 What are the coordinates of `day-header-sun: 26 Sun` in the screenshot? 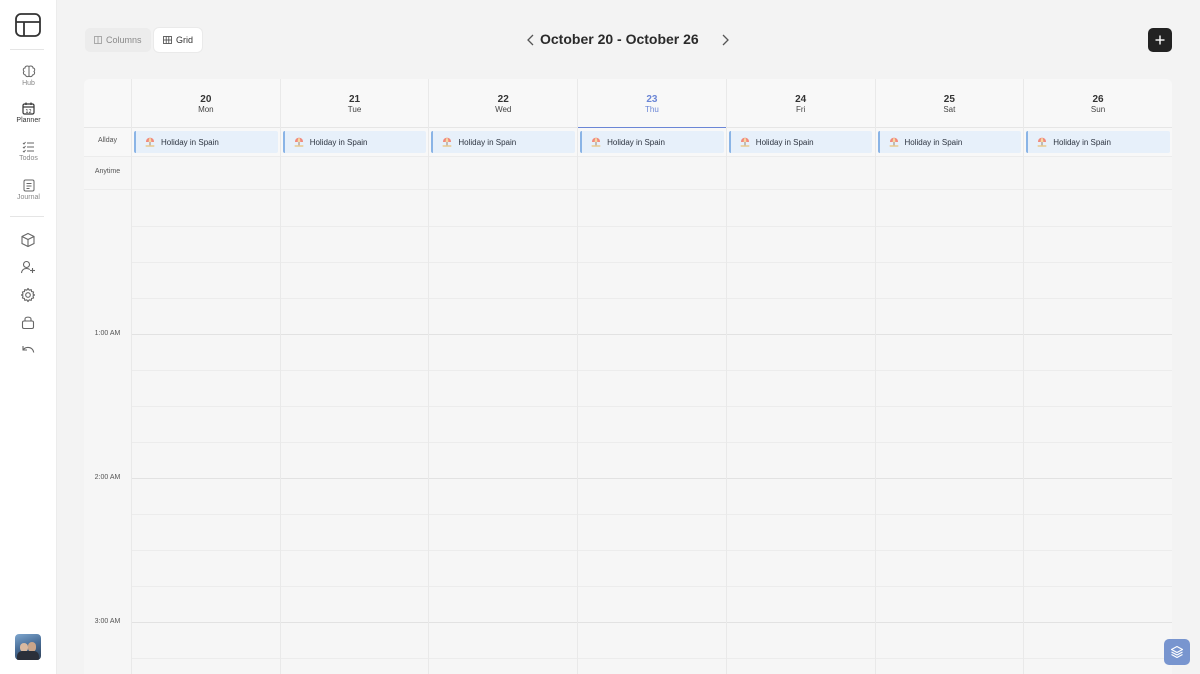 It's located at (1097, 103).